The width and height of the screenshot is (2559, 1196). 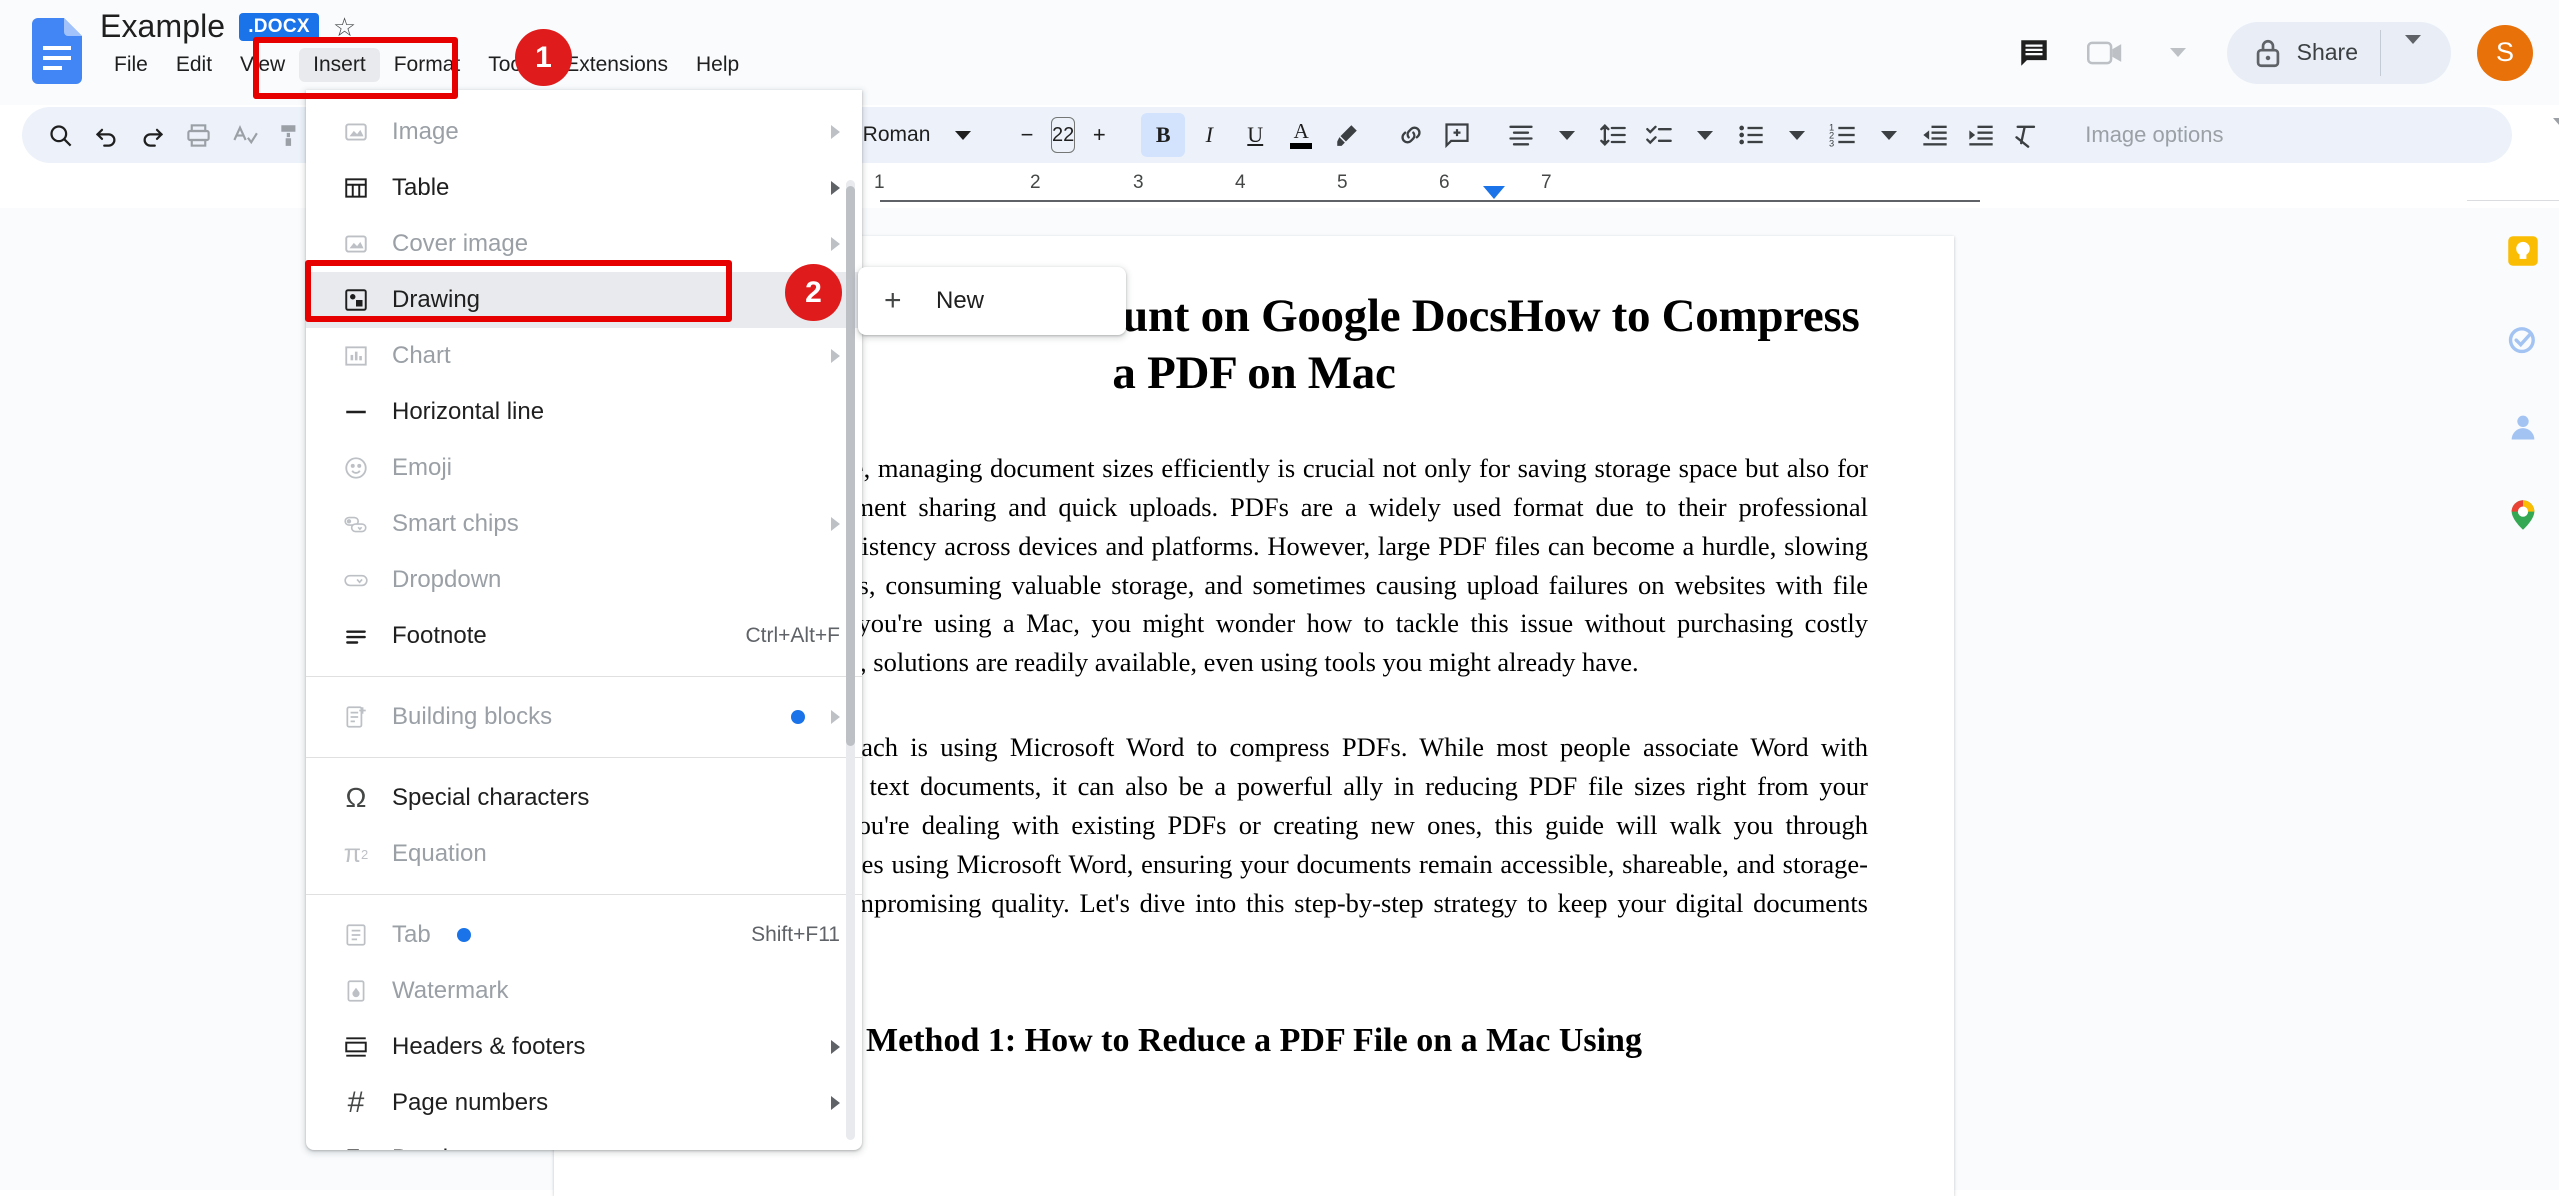 What do you see at coordinates (584, 580) in the screenshot?
I see `menu-item-dropdown: Dropdown` at bounding box center [584, 580].